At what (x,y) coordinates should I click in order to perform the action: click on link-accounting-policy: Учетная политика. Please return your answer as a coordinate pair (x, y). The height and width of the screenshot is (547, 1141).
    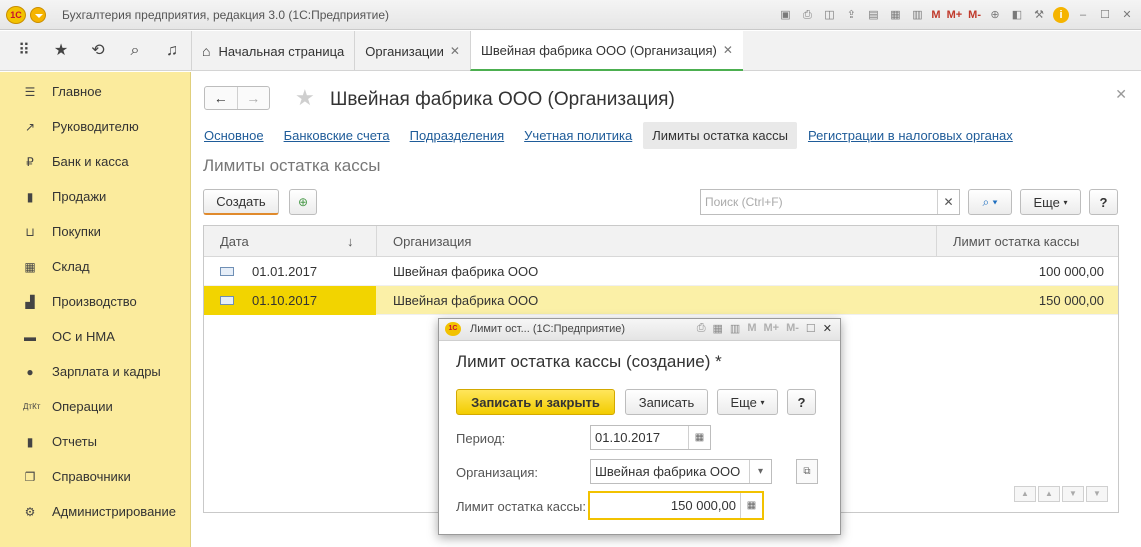
    Looking at the image, I should click on (578, 135).